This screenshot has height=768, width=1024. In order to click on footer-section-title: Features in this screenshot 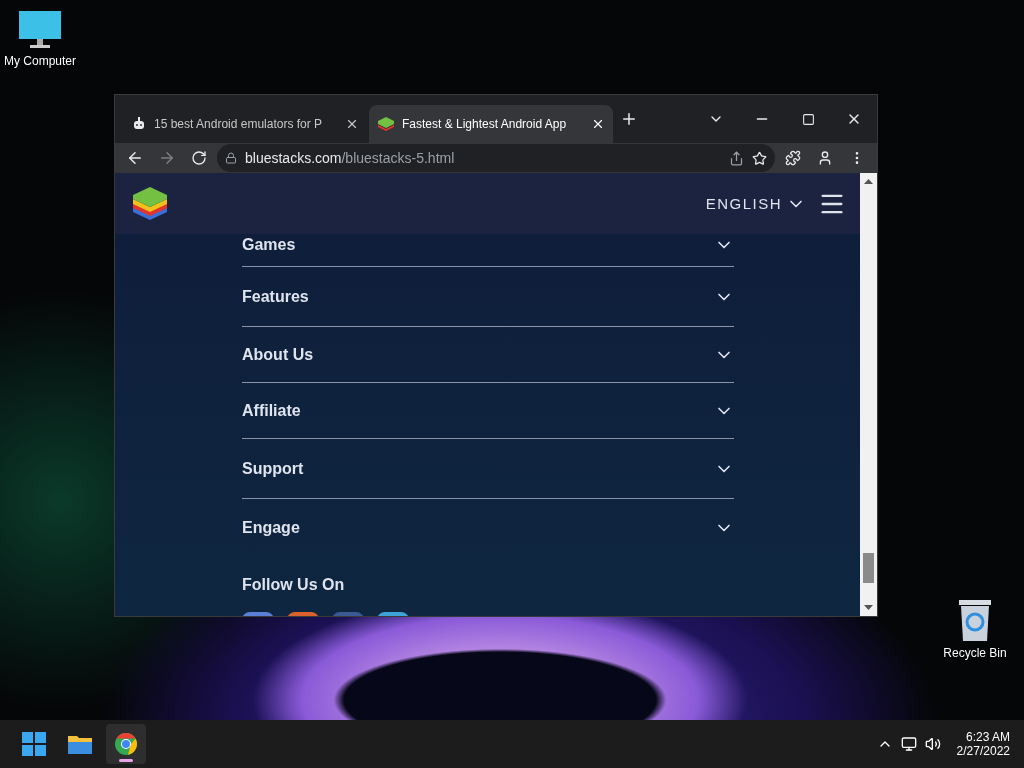, I will do `click(275, 296)`.